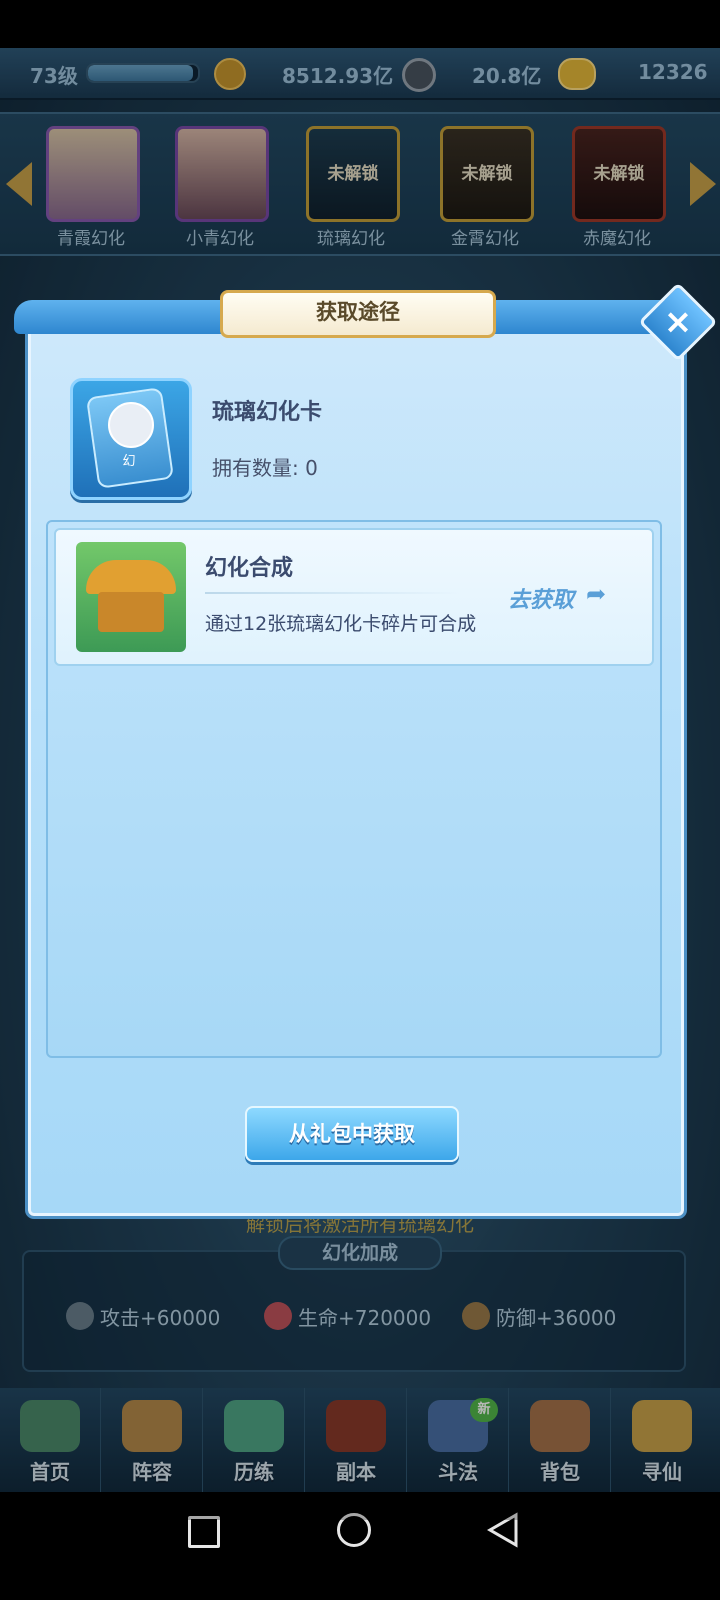  Describe the element at coordinates (596, 594) in the screenshot. I see `share-arrow-icon: ➦` at that location.